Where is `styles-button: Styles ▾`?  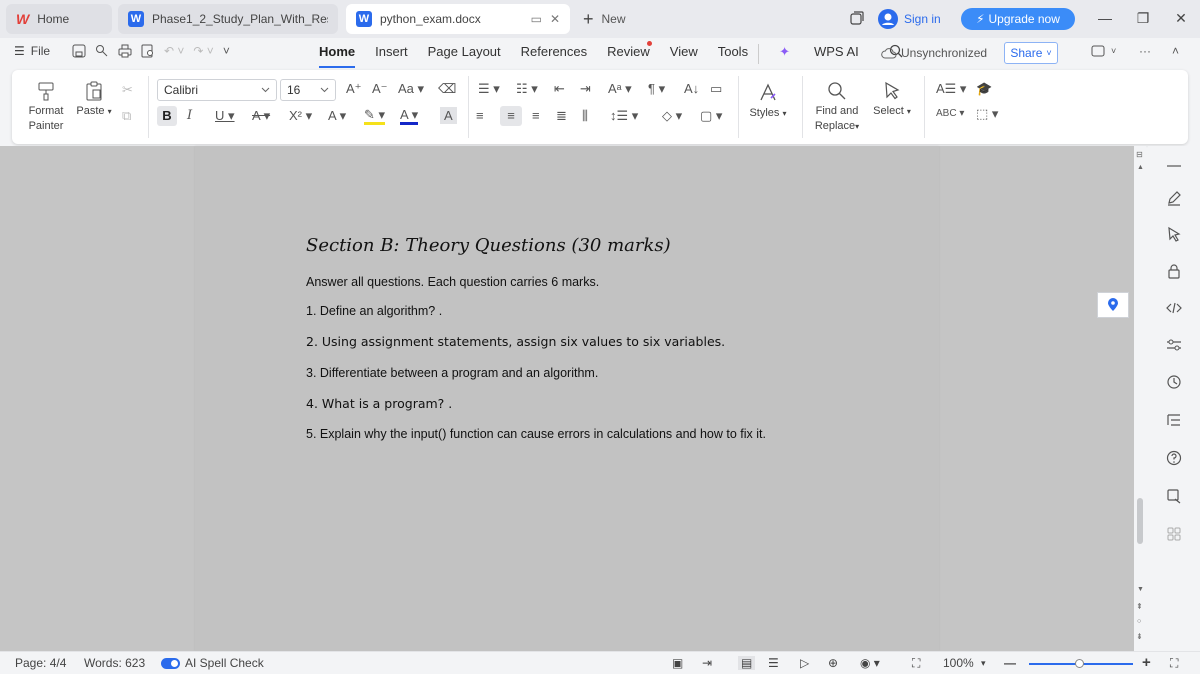
styles-button: Styles ▾ is located at coordinates (768, 101).